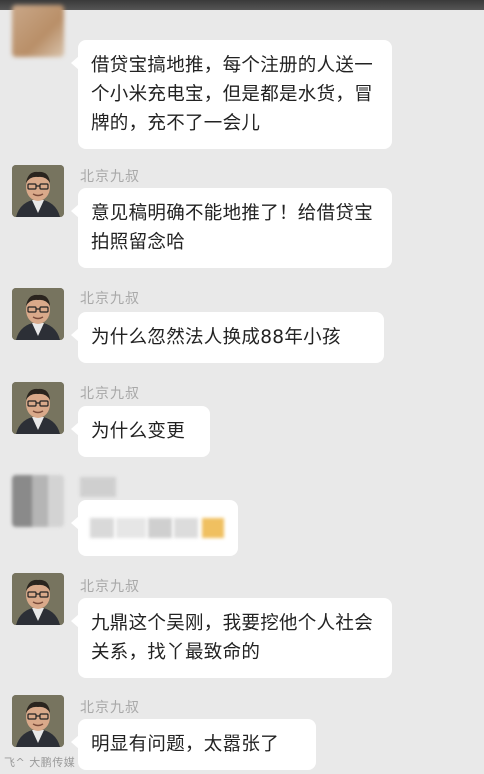 The width and height of the screenshot is (484, 774). I want to click on blurred-sender-name, so click(98, 487).